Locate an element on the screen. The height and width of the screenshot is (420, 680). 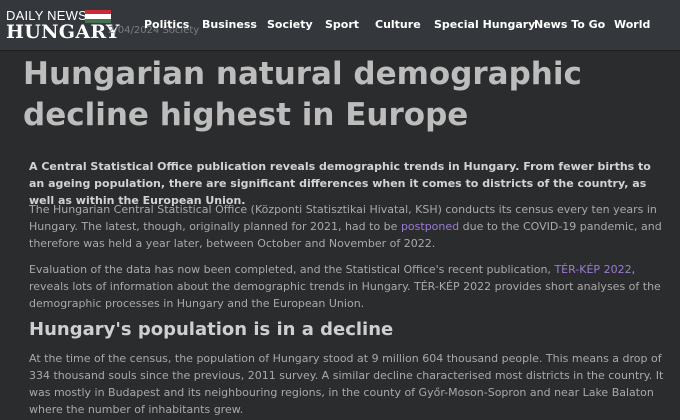
nav-culture: Culture is located at coordinates (398, 24).